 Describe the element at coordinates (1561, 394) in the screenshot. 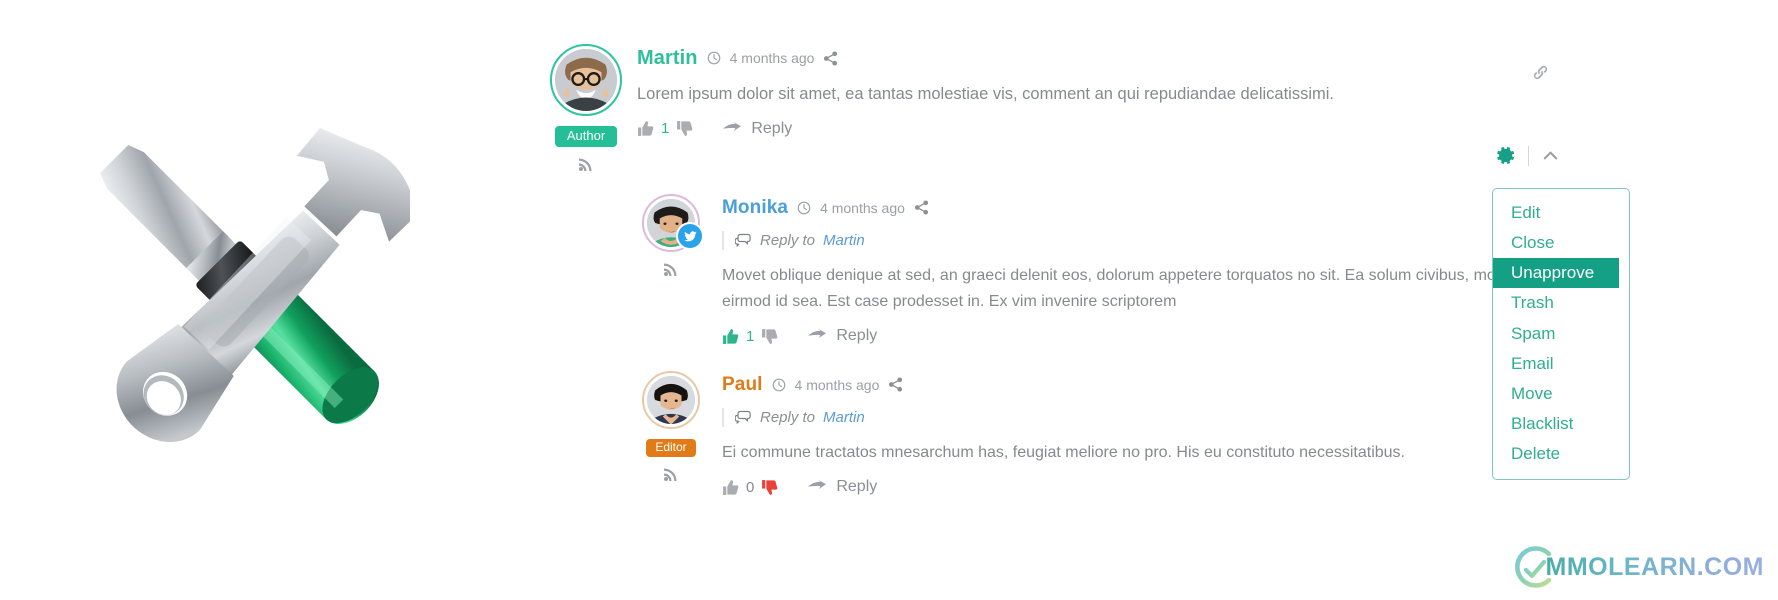

I see `menu-item-move: Move` at that location.